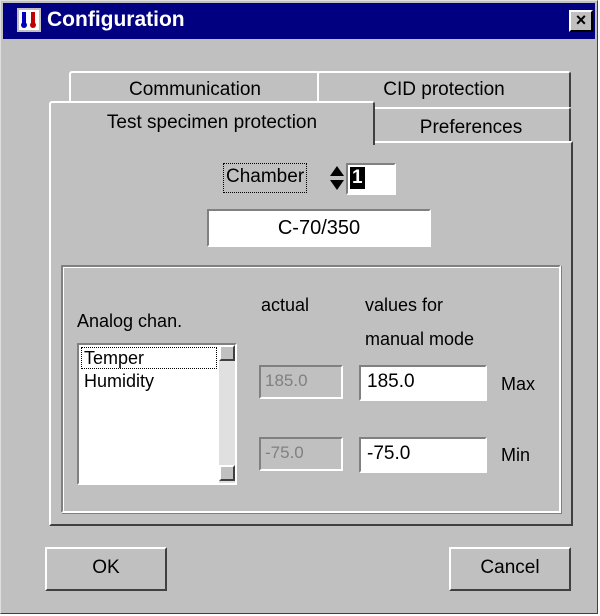  Describe the element at coordinates (471, 127) in the screenshot. I see `tab-preferences-label: Preferences` at that location.